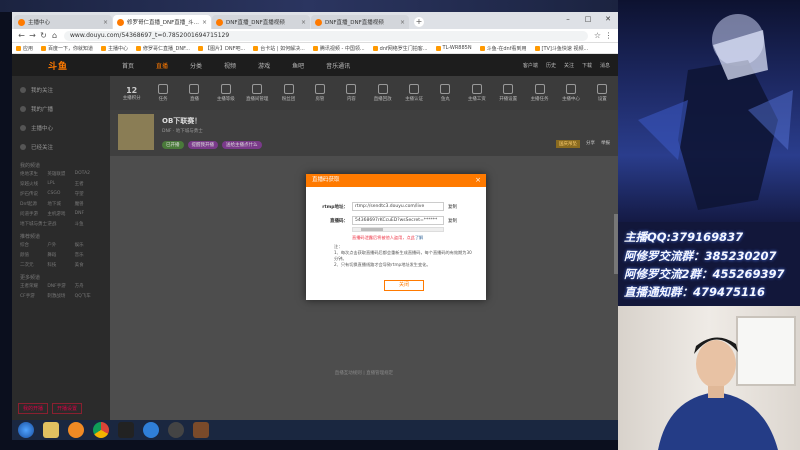  Describe the element at coordinates (588, 19) in the screenshot. I see `maximize-icon: □` at that location.